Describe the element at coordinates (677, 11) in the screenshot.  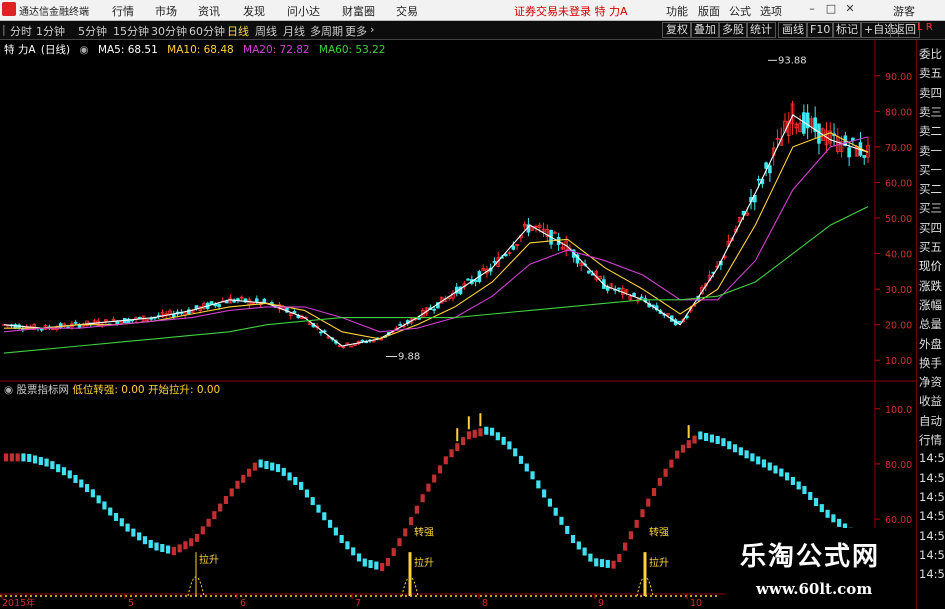
I see `menu-item-gongneng: 功能` at that location.